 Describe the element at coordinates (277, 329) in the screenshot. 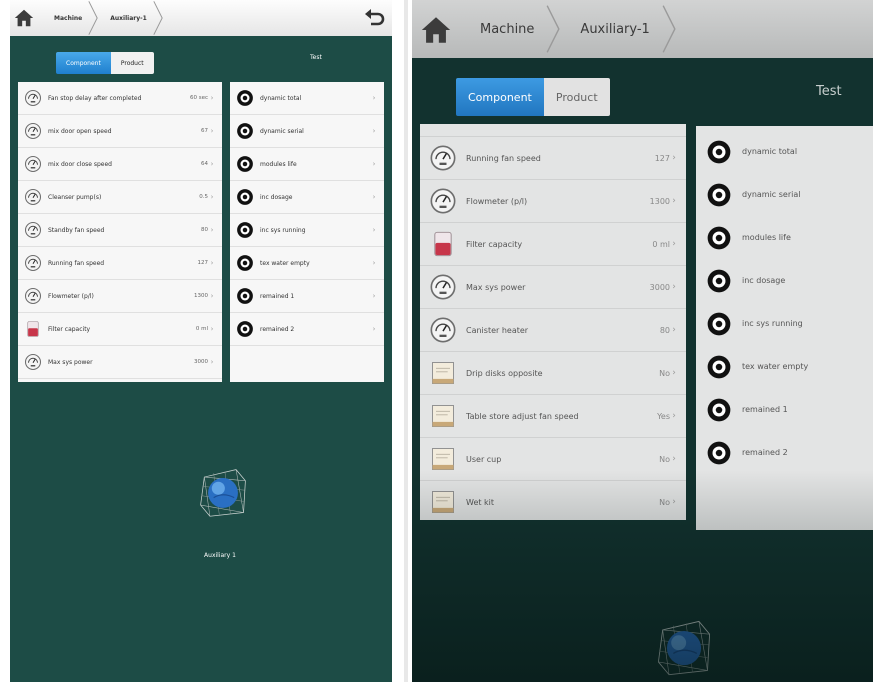

I see `item-name: remained 2` at that location.